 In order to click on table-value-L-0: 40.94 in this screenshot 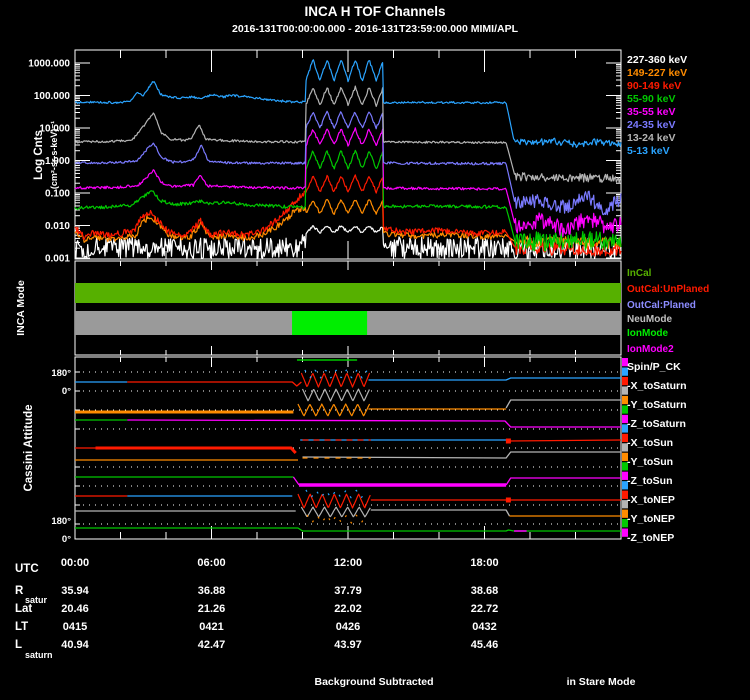, I will do `click(75, 645)`.